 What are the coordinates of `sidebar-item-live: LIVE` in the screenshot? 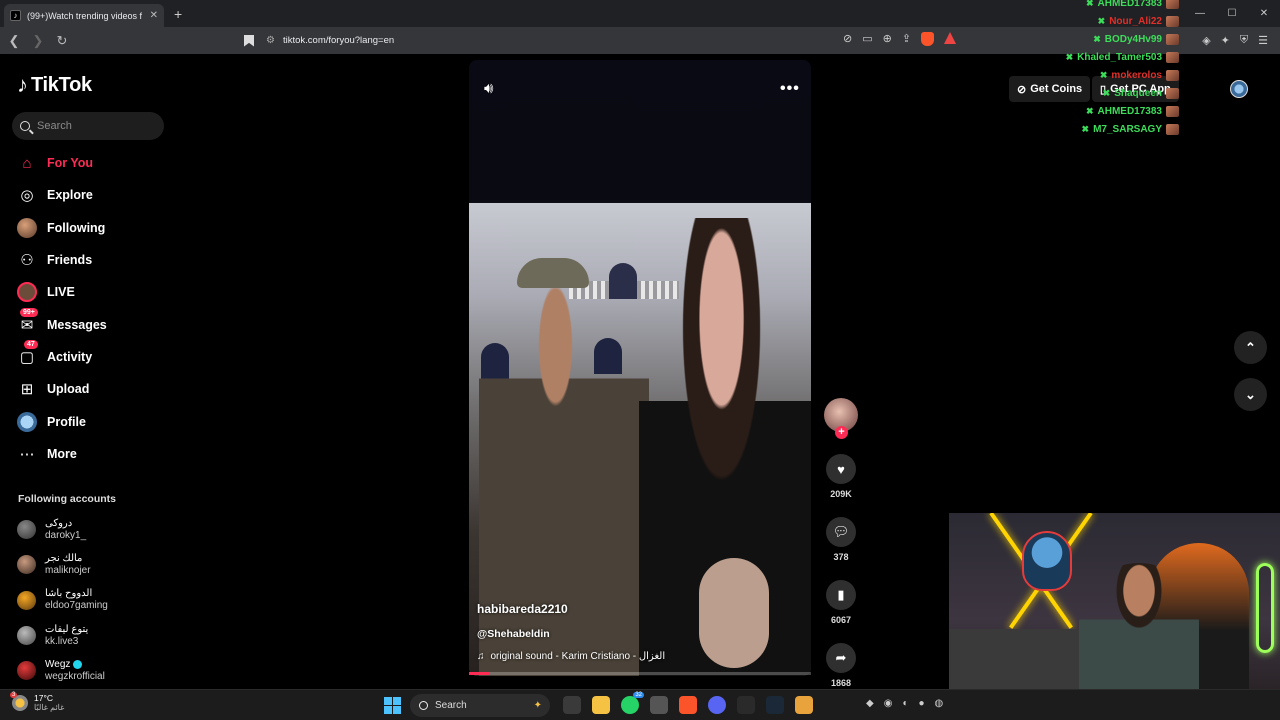 It's located at (61, 292).